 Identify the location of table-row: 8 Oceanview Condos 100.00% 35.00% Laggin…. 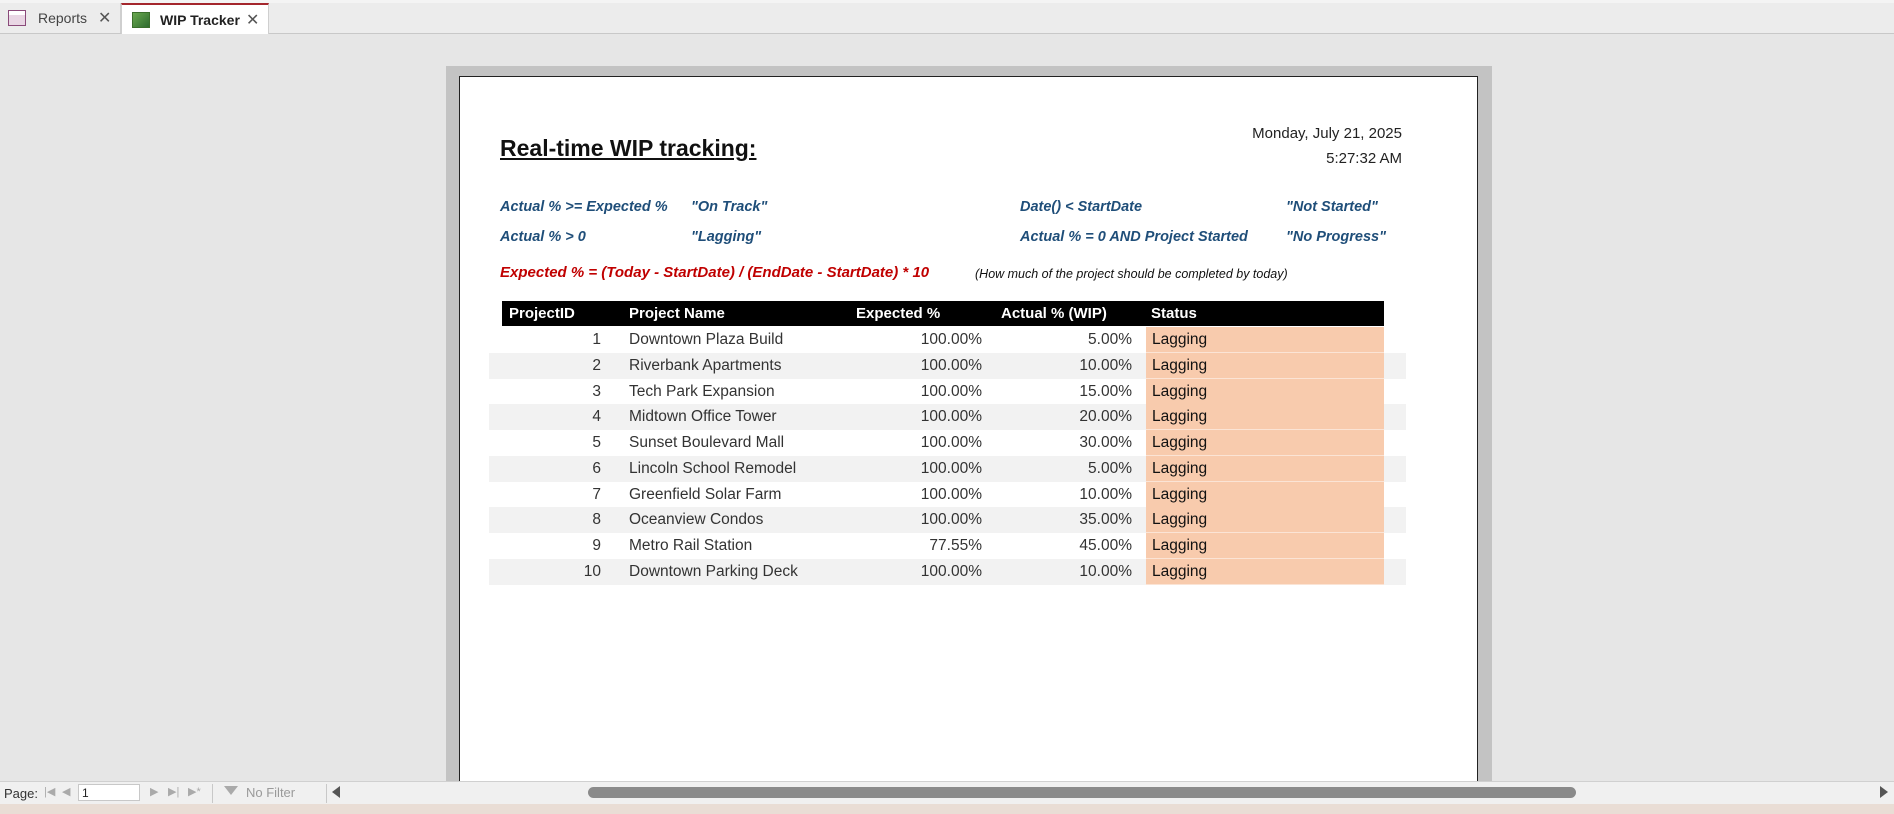
(947, 520).